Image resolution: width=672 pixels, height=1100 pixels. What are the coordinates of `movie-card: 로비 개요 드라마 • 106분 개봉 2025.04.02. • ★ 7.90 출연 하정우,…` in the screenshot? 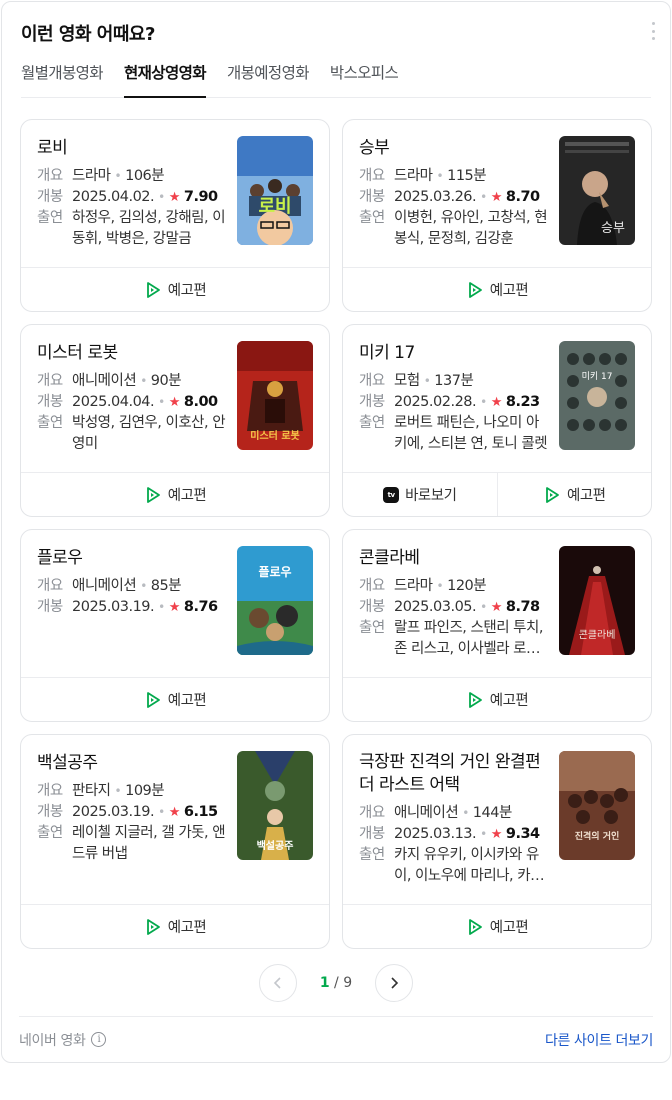 It's located at (175, 215).